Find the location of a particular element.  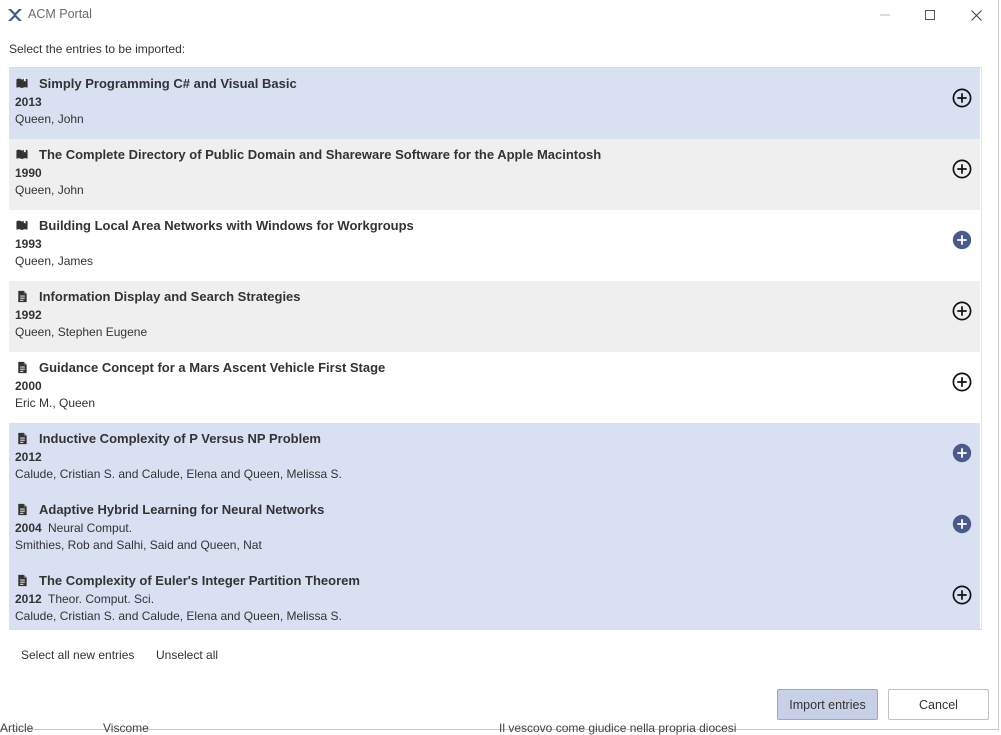

entry-authors: Eric M., Queen is located at coordinates (55, 403).